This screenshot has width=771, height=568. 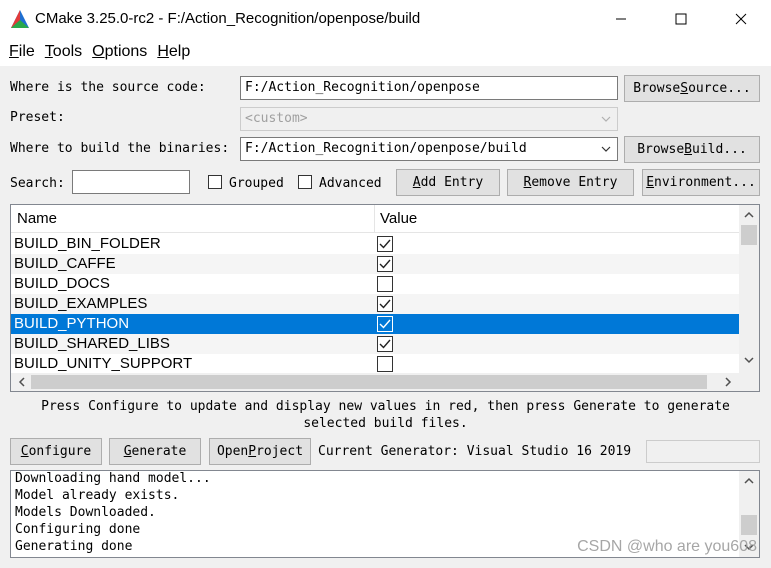 I want to click on vertical-scroll-thumb, so click(x=749, y=235).